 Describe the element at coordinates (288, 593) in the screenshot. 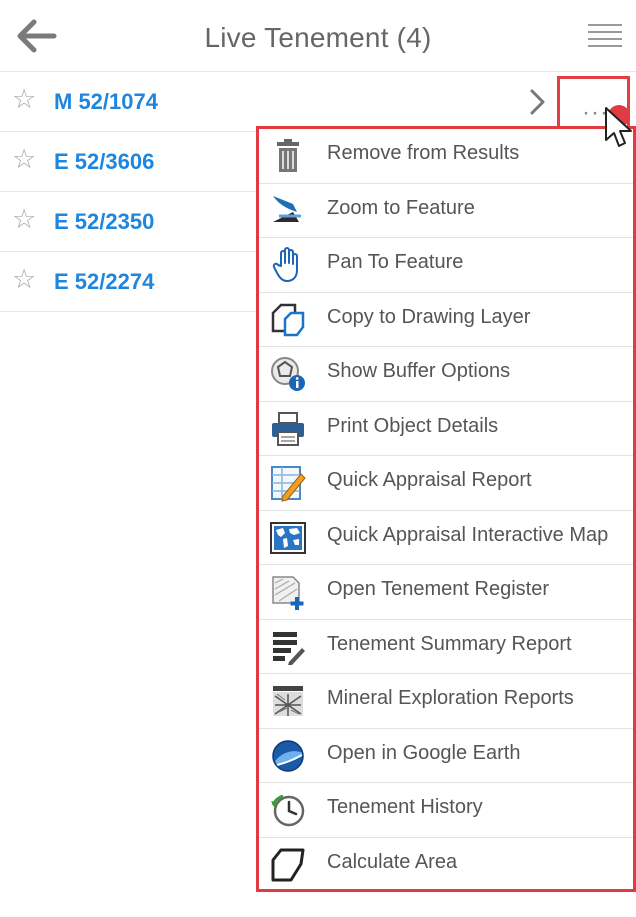

I see `register-add-icon` at that location.